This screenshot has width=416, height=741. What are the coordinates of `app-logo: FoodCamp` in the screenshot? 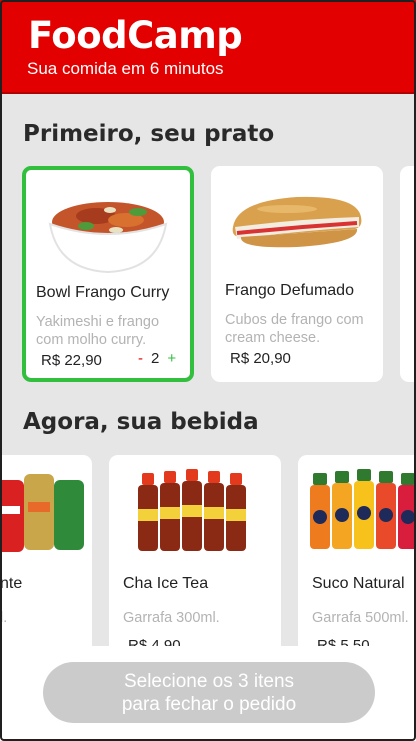 It's located at (135, 35).